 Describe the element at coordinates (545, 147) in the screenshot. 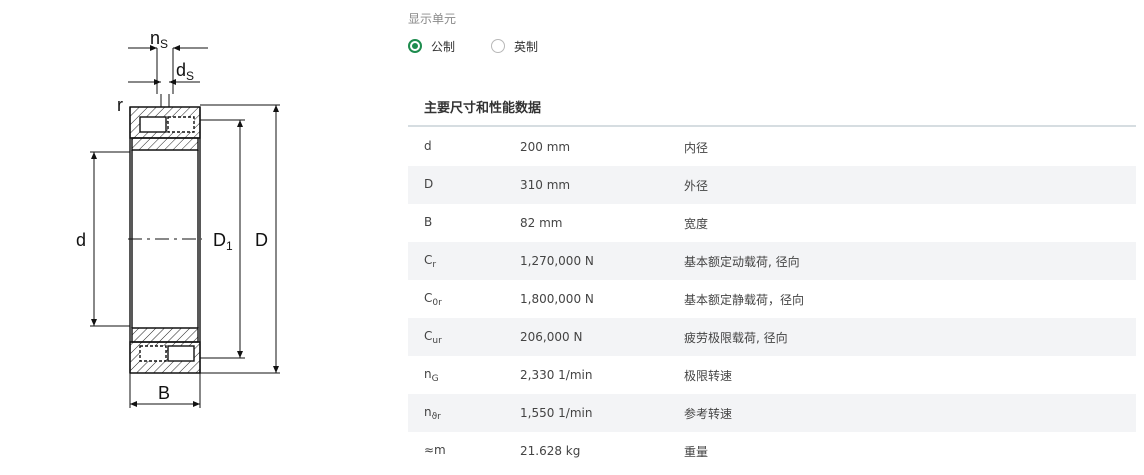

I see `value-cell: 200 mm` at that location.